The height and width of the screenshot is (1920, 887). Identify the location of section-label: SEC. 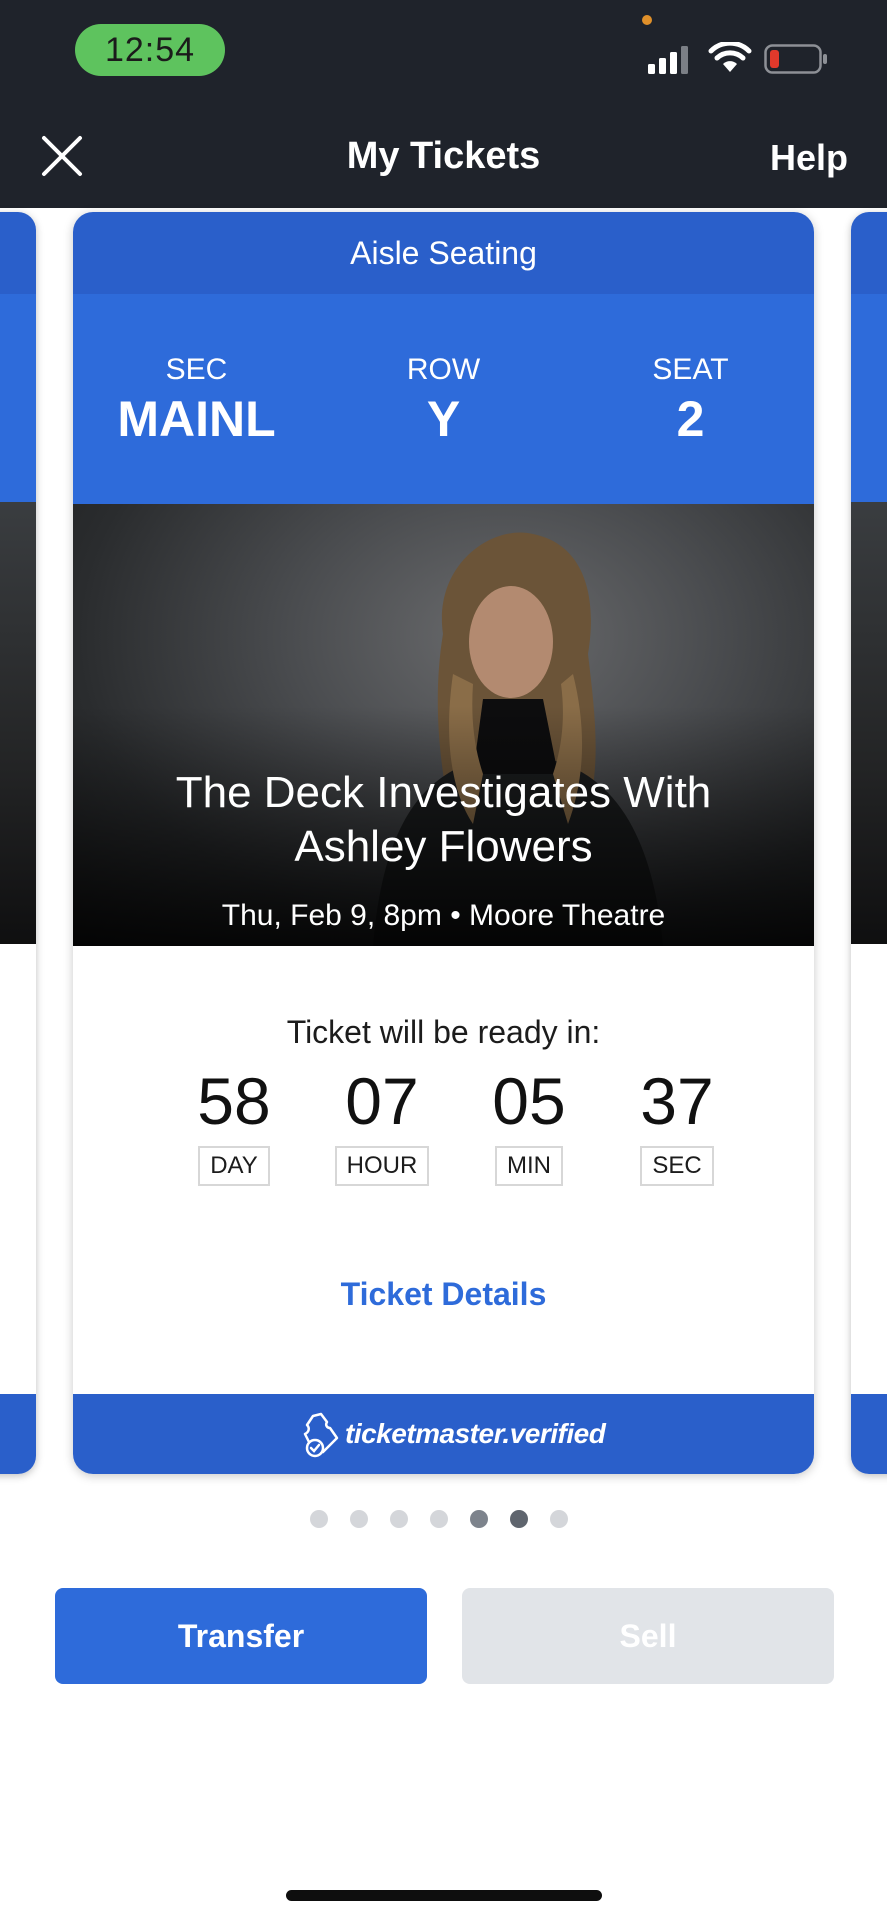
(196, 369).